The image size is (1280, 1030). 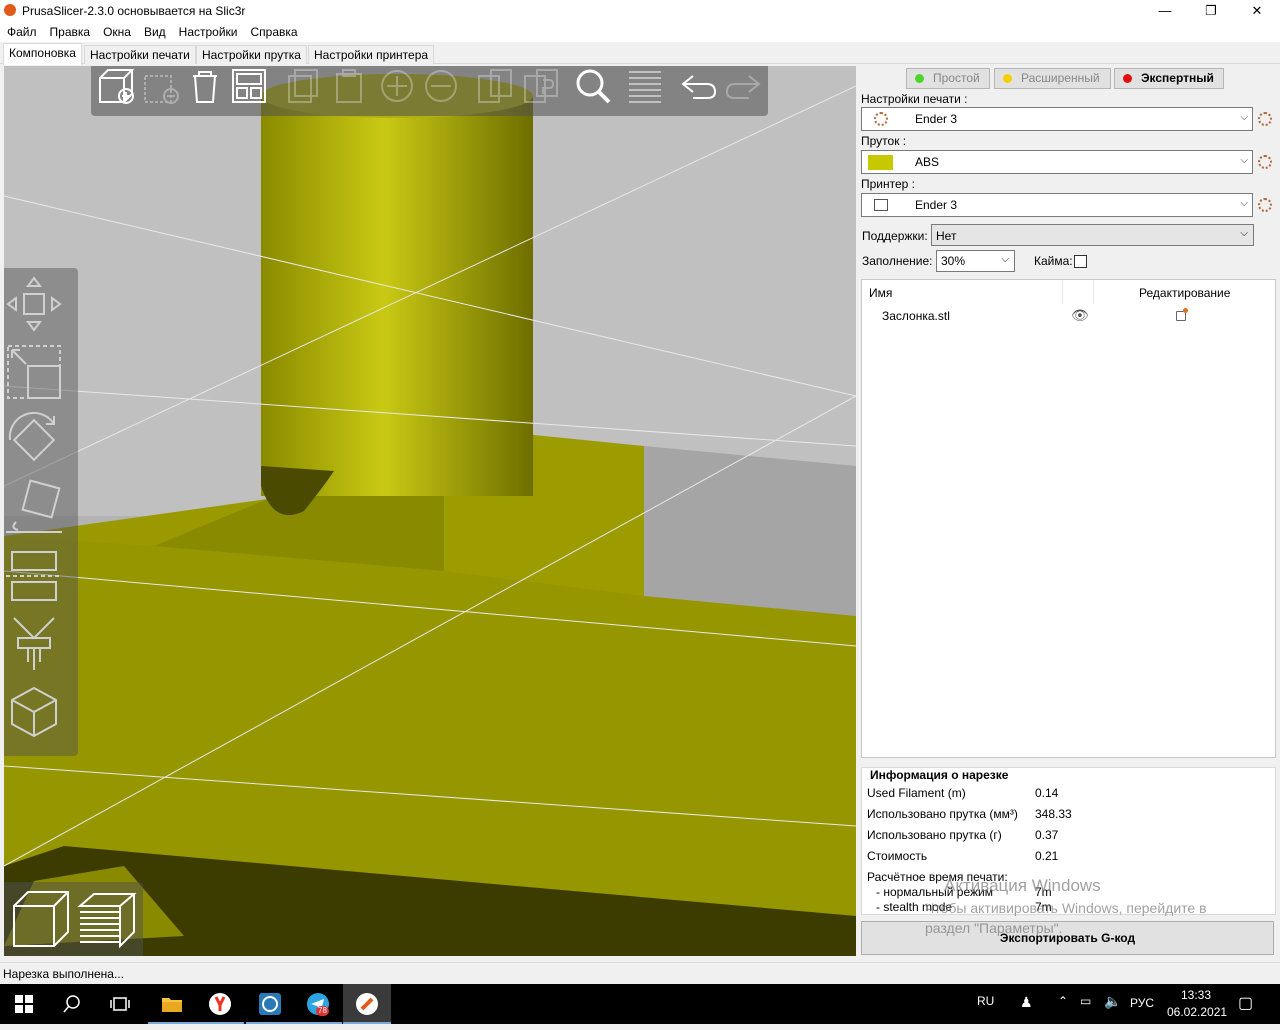 What do you see at coordinates (397, 86) in the screenshot?
I see `add-instance-icon` at bounding box center [397, 86].